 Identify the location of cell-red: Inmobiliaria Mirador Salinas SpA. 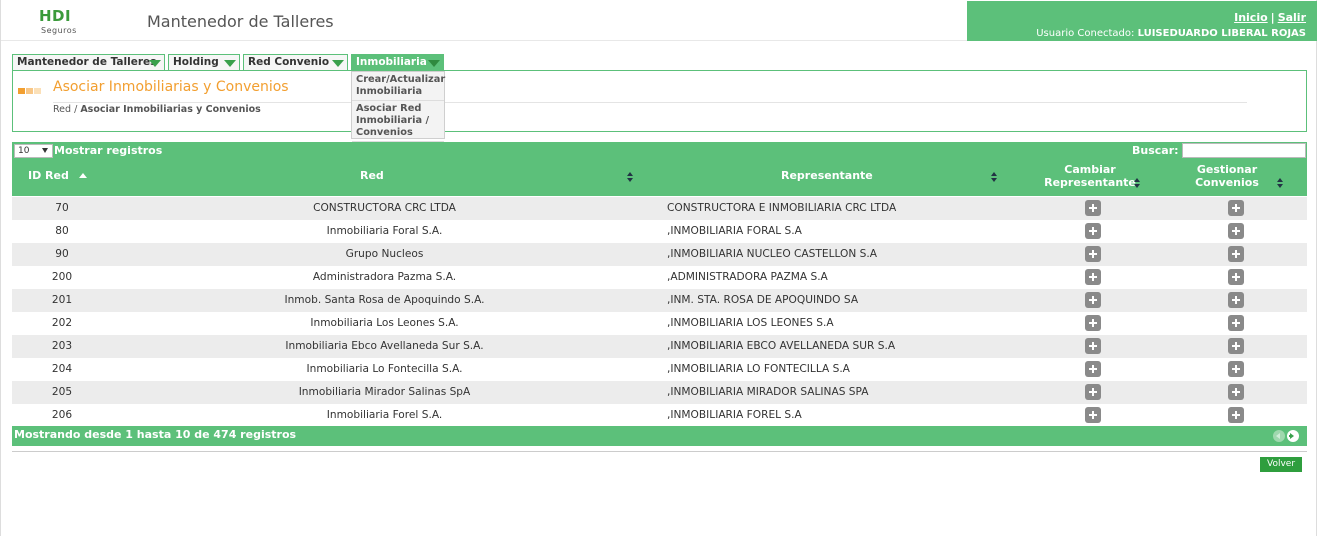
(384, 392).